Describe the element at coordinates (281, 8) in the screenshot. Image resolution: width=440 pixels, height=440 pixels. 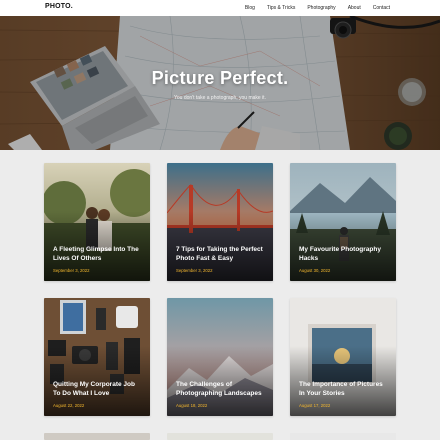
I see `nav-link-tips-tricks: Tips & Tricks` at that location.